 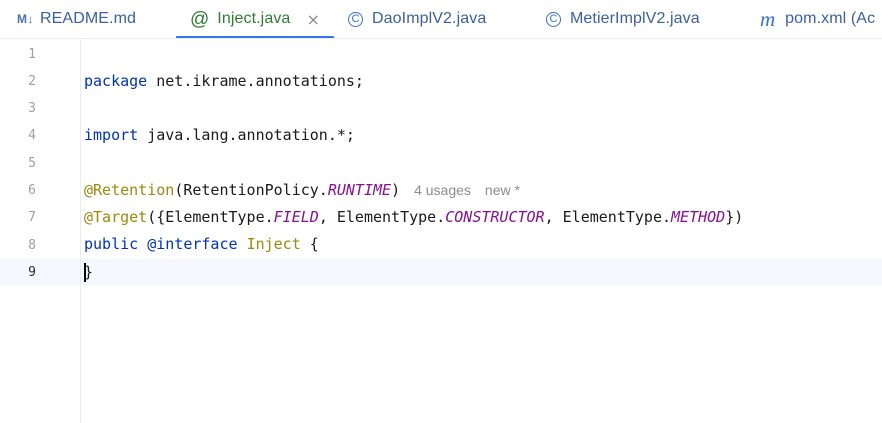 What do you see at coordinates (88, 18) in the screenshot?
I see `tab-label: README.md` at bounding box center [88, 18].